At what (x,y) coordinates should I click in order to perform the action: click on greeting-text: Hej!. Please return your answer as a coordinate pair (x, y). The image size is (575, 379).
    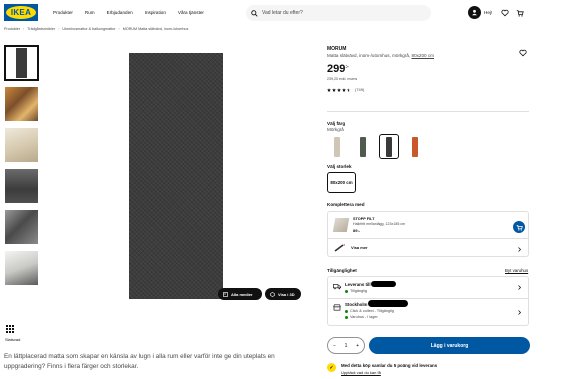
    Looking at the image, I should click on (488, 12).